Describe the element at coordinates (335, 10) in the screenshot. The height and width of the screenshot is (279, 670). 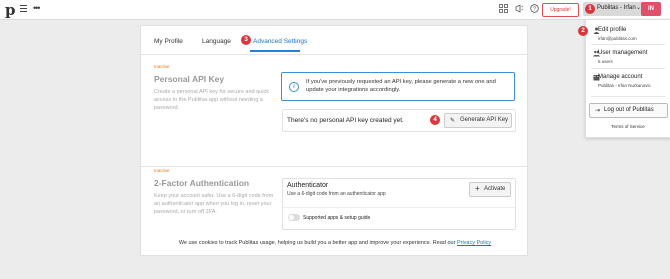
I see `top-bar: p ••• ? Upgrade! Publitas - Irfan ⌄ 1 IN` at that location.